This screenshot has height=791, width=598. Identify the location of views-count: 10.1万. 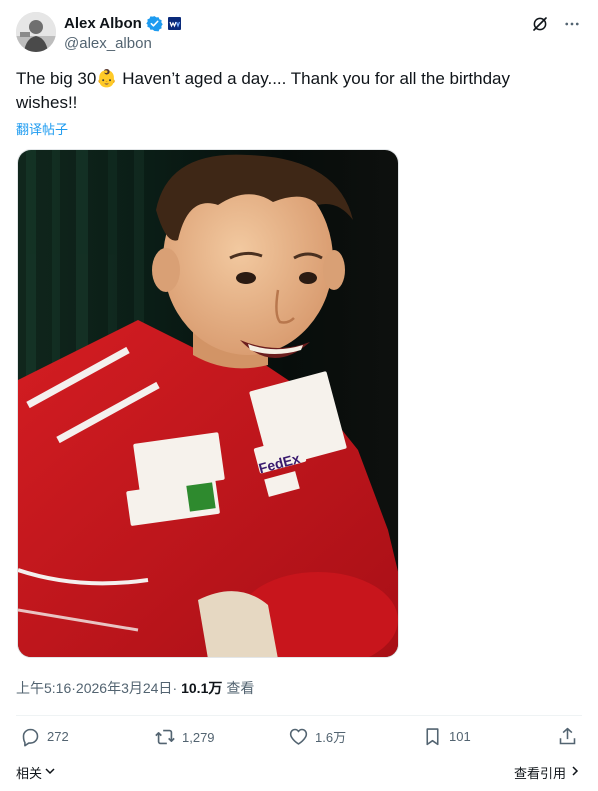
(202, 688).